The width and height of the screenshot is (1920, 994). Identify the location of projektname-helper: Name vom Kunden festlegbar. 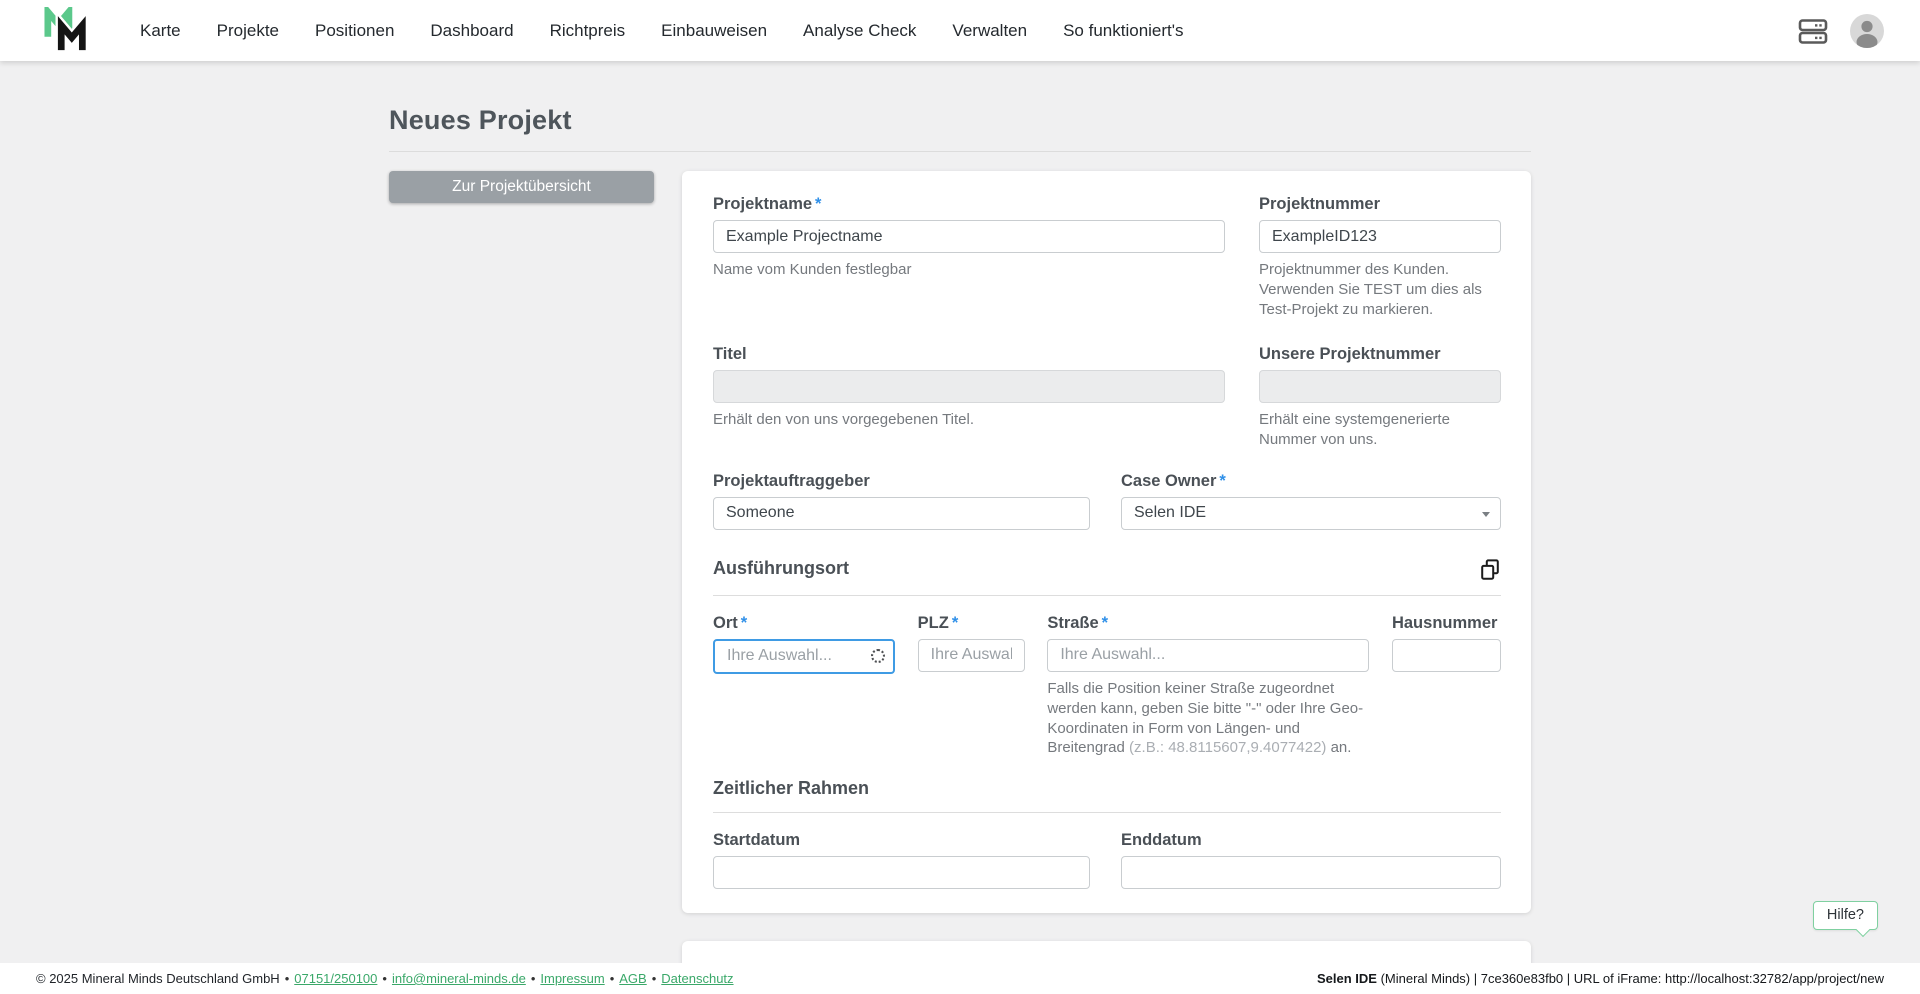
(812, 269).